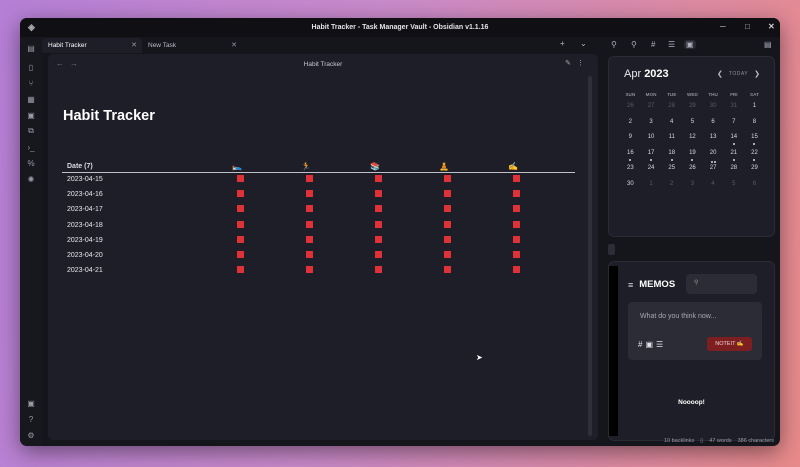  Describe the element at coordinates (31, 147) in the screenshot. I see `terminal-icon: ›_` at that location.